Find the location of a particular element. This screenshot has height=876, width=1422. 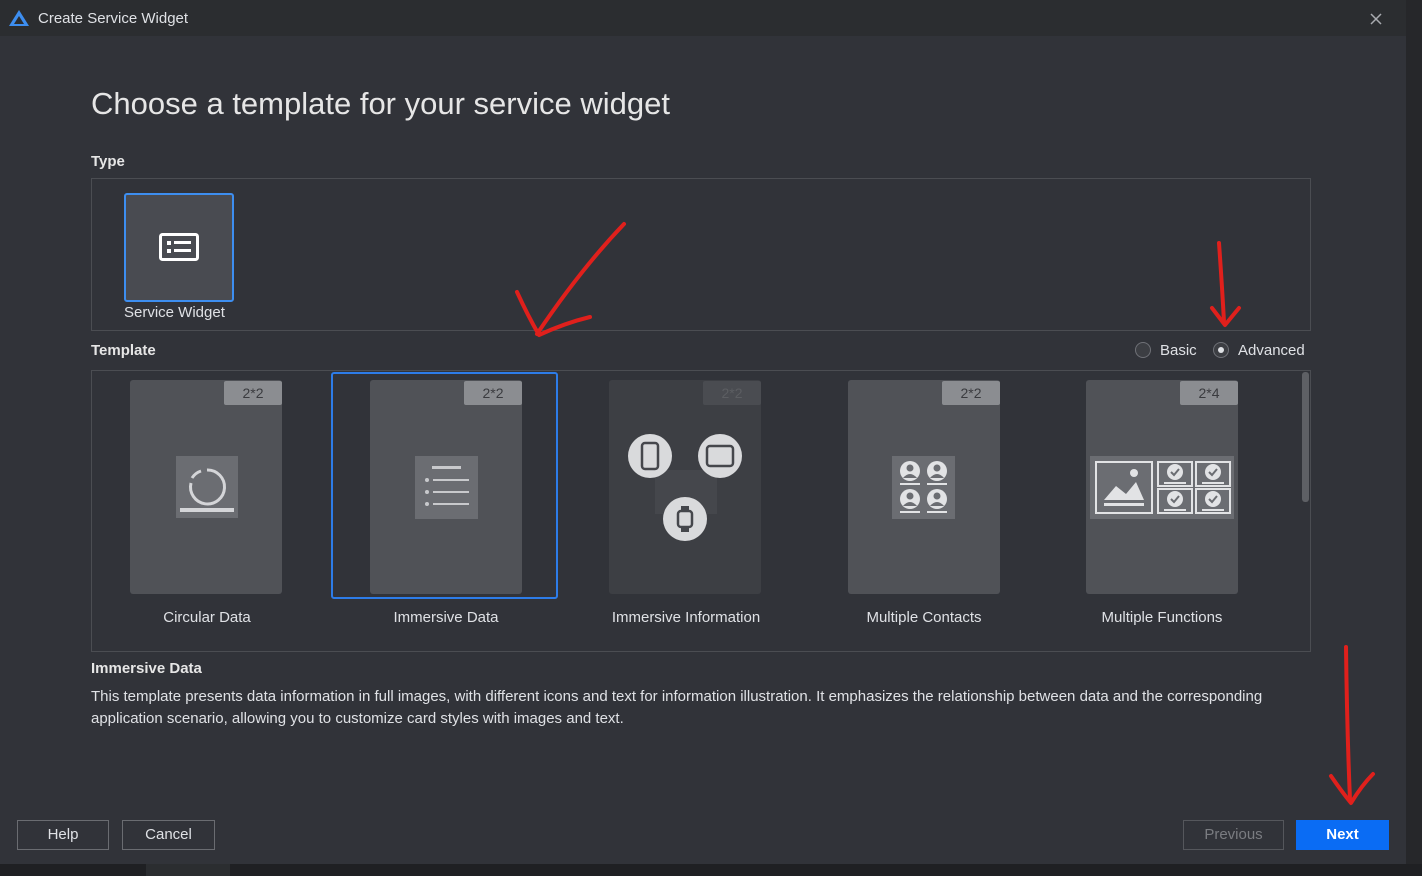

circular-data-icon is located at coordinates (207, 487).